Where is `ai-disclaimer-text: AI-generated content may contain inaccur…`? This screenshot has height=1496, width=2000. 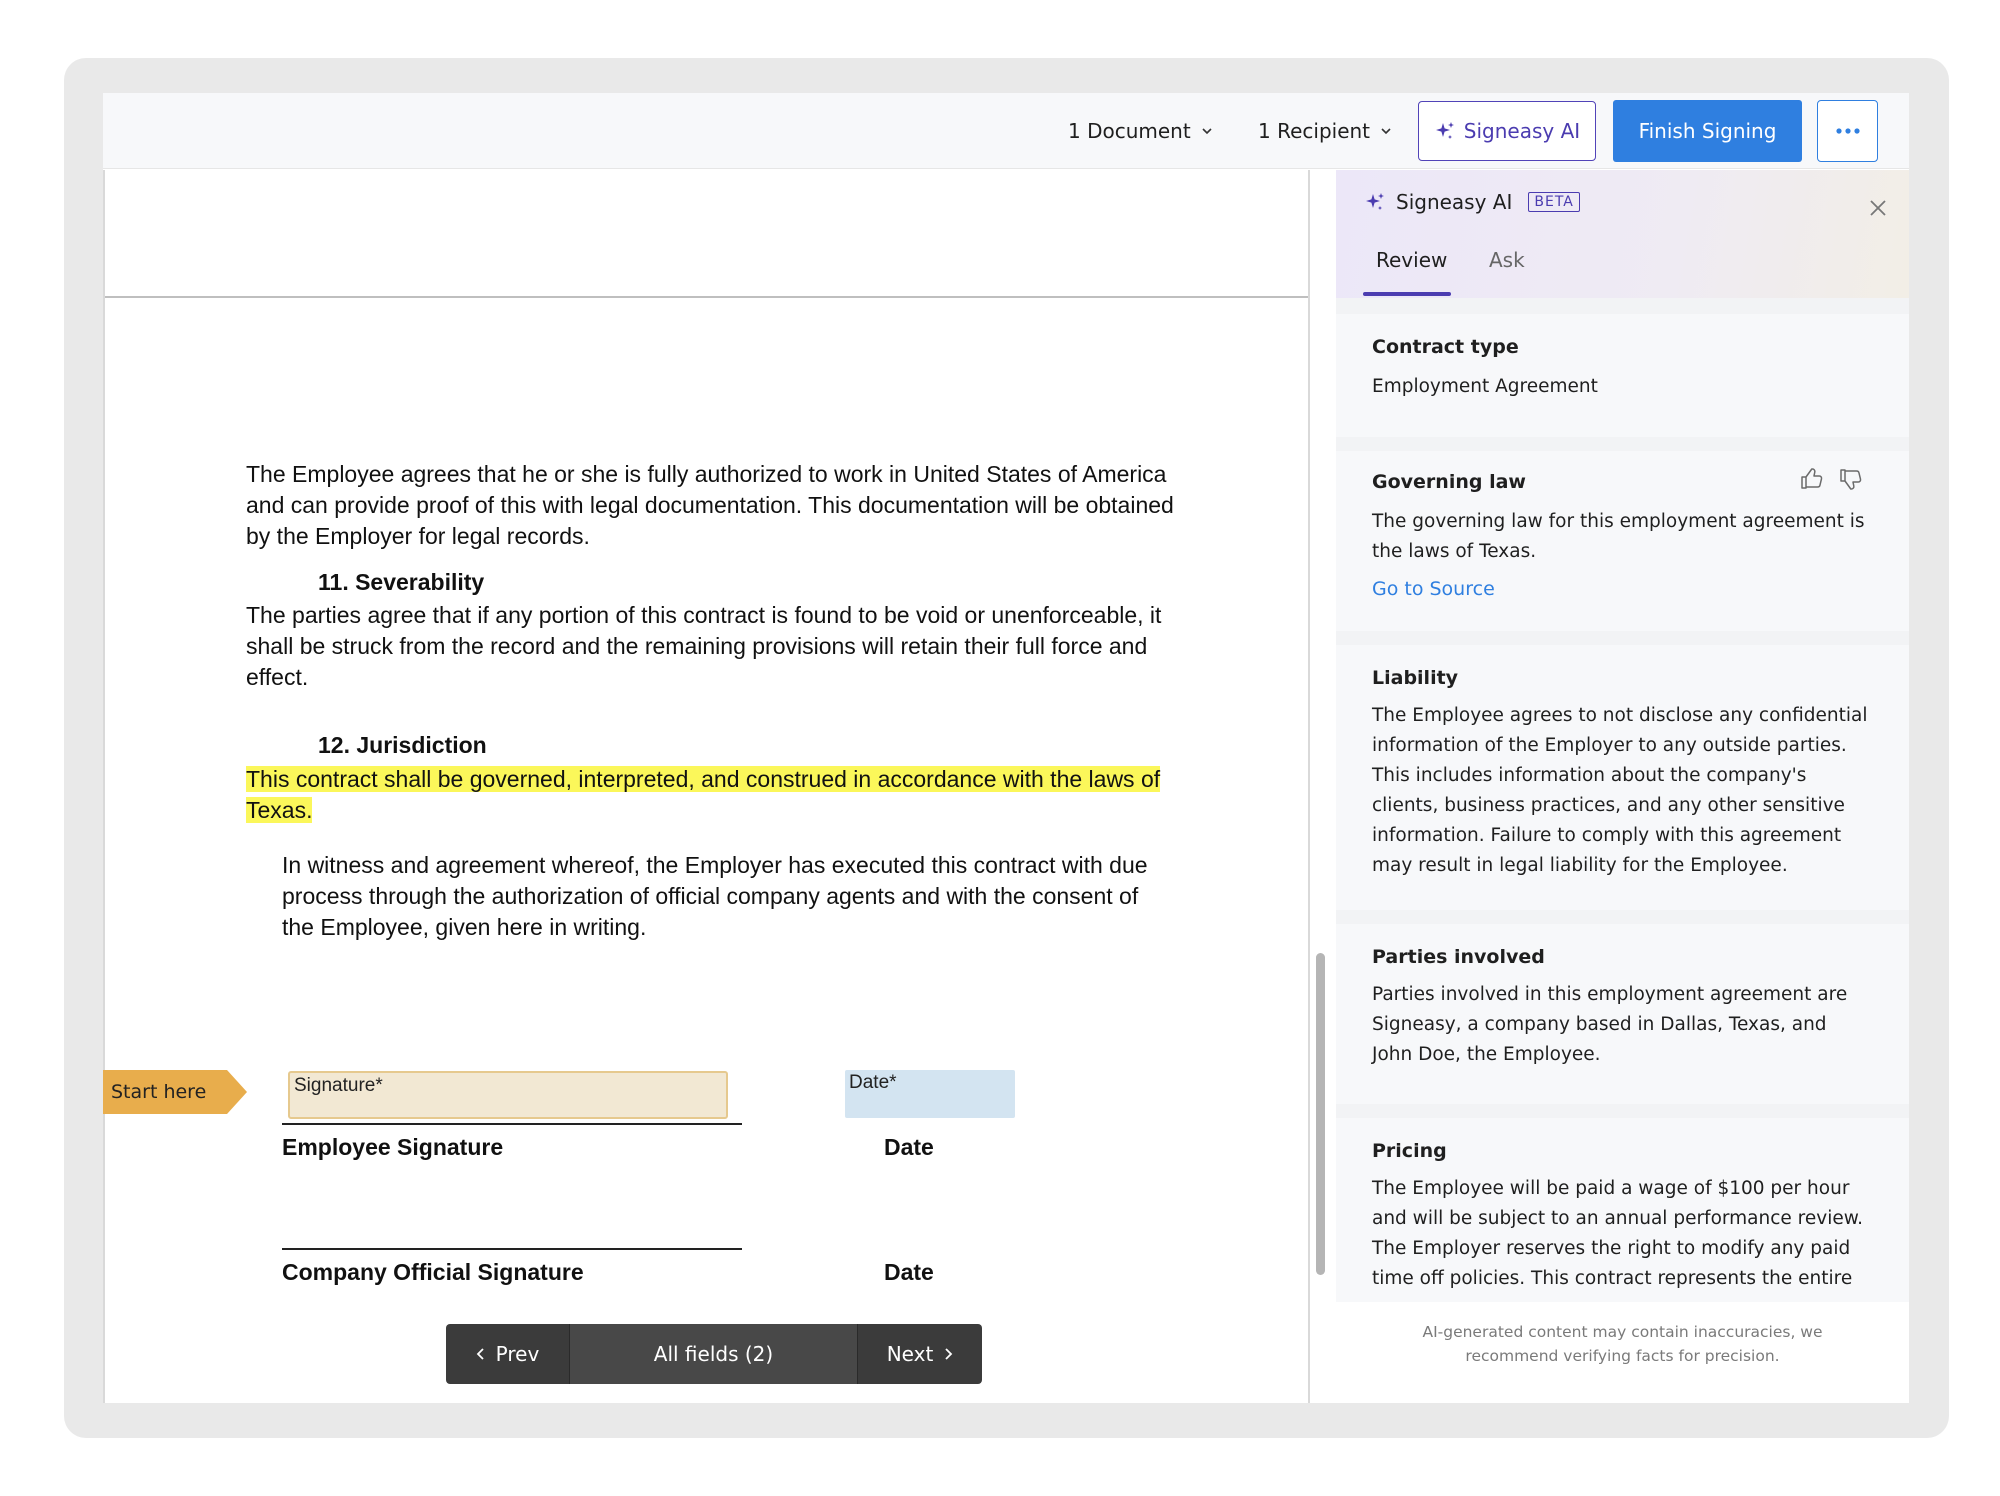 ai-disclaimer-text: AI-generated content may contain inaccur… is located at coordinates (1622, 1344).